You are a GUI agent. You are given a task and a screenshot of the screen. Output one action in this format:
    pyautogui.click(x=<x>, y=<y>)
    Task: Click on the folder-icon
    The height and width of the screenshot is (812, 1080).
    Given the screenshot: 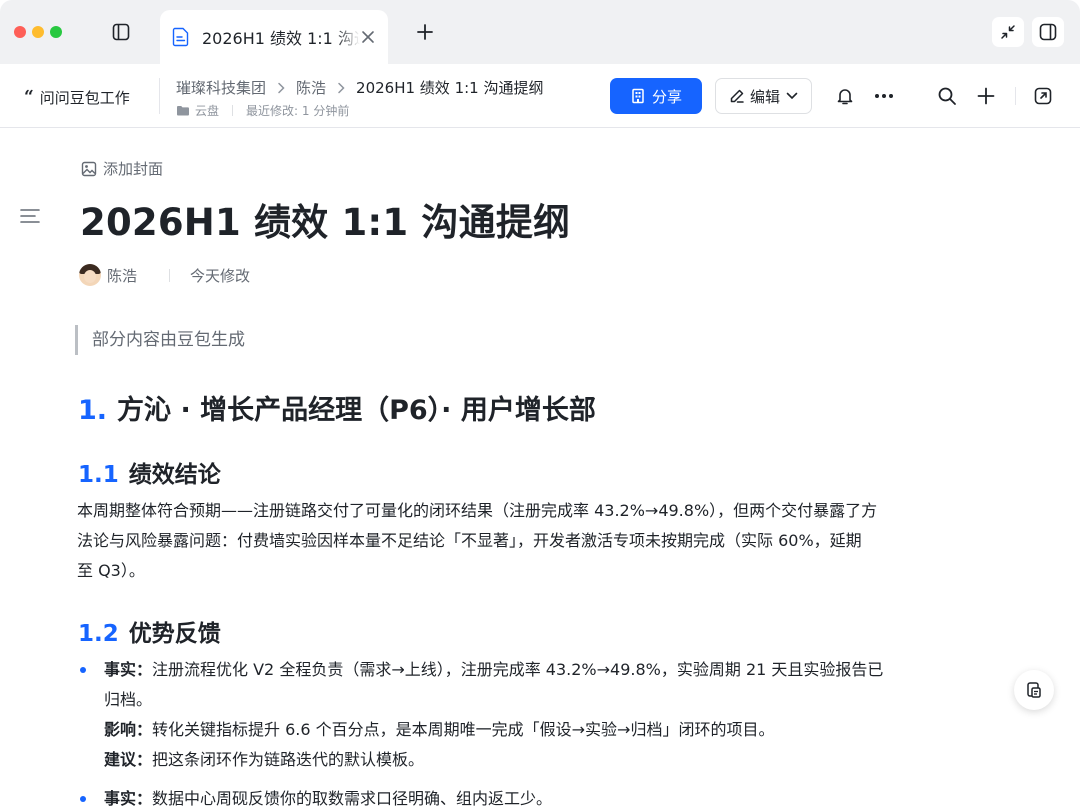 What is the action you would take?
    pyautogui.click(x=183, y=110)
    